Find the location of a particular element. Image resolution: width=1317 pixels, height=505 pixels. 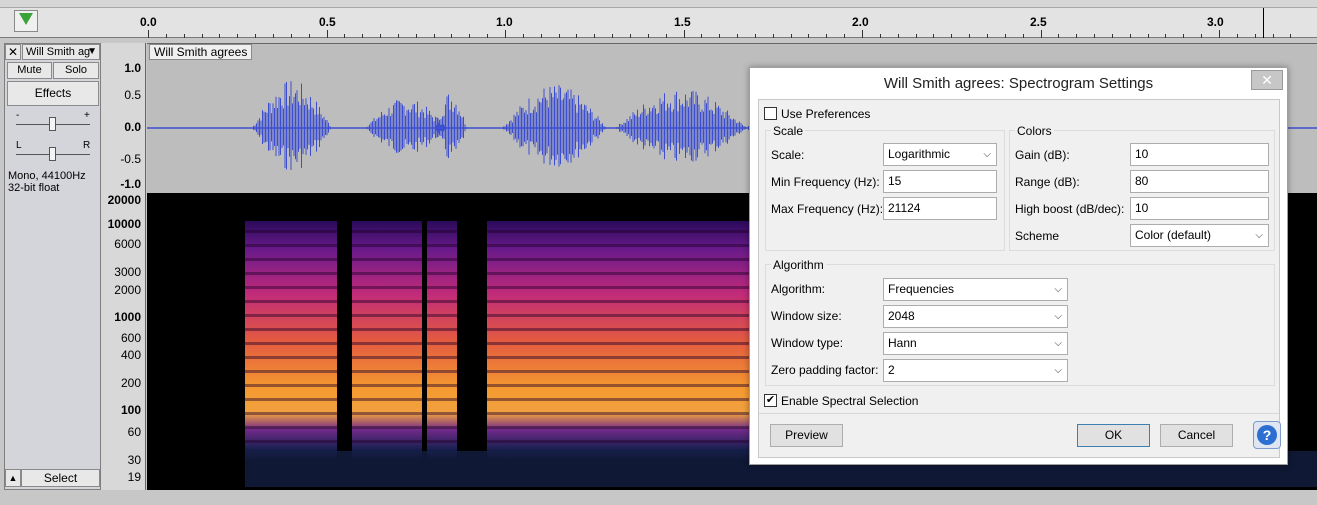

scale-value: Logarithmic is located at coordinates (919, 154).